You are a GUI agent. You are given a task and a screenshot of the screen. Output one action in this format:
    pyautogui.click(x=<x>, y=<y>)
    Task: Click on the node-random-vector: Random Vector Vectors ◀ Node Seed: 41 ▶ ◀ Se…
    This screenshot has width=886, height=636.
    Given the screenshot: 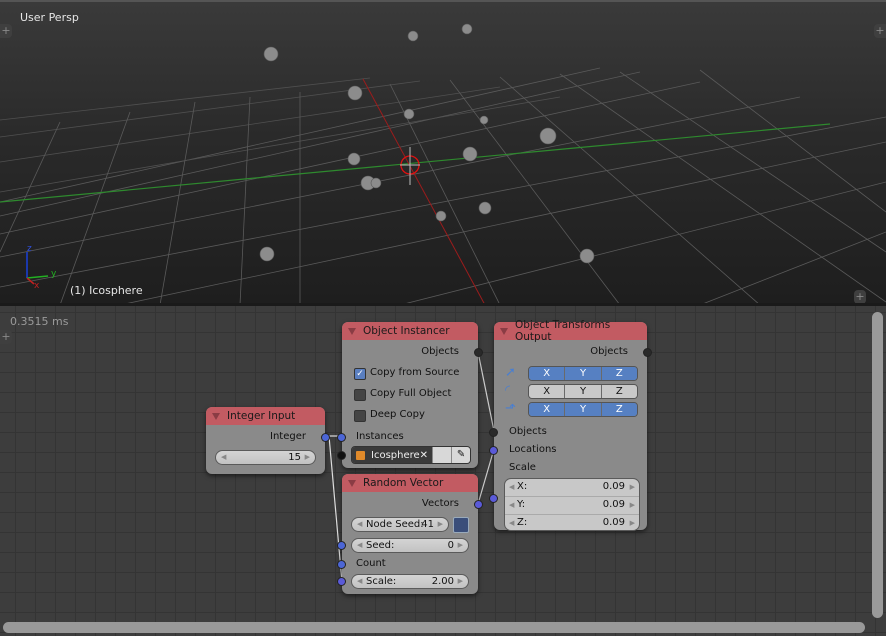 What is the action you would take?
    pyautogui.click(x=410, y=534)
    